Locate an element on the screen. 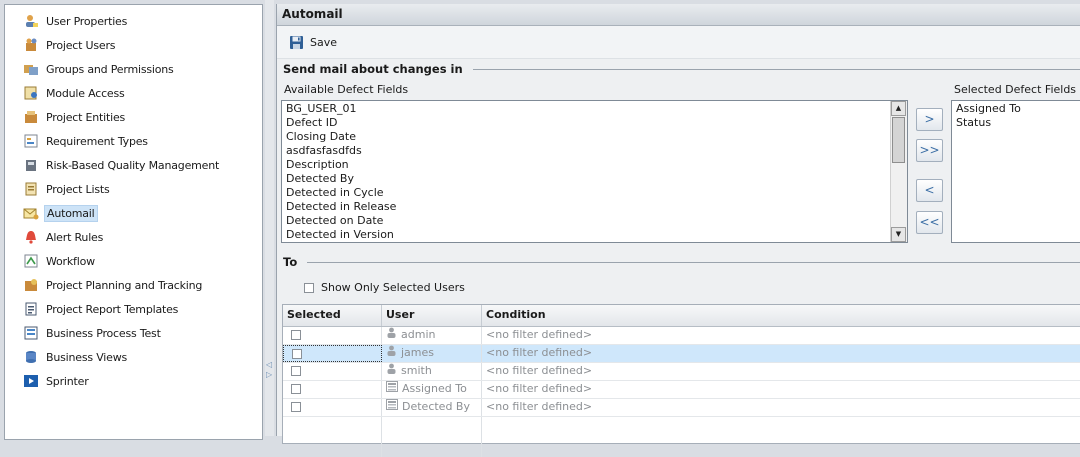  selected-fields-list: Assigned To Status is located at coordinates (1015, 171).